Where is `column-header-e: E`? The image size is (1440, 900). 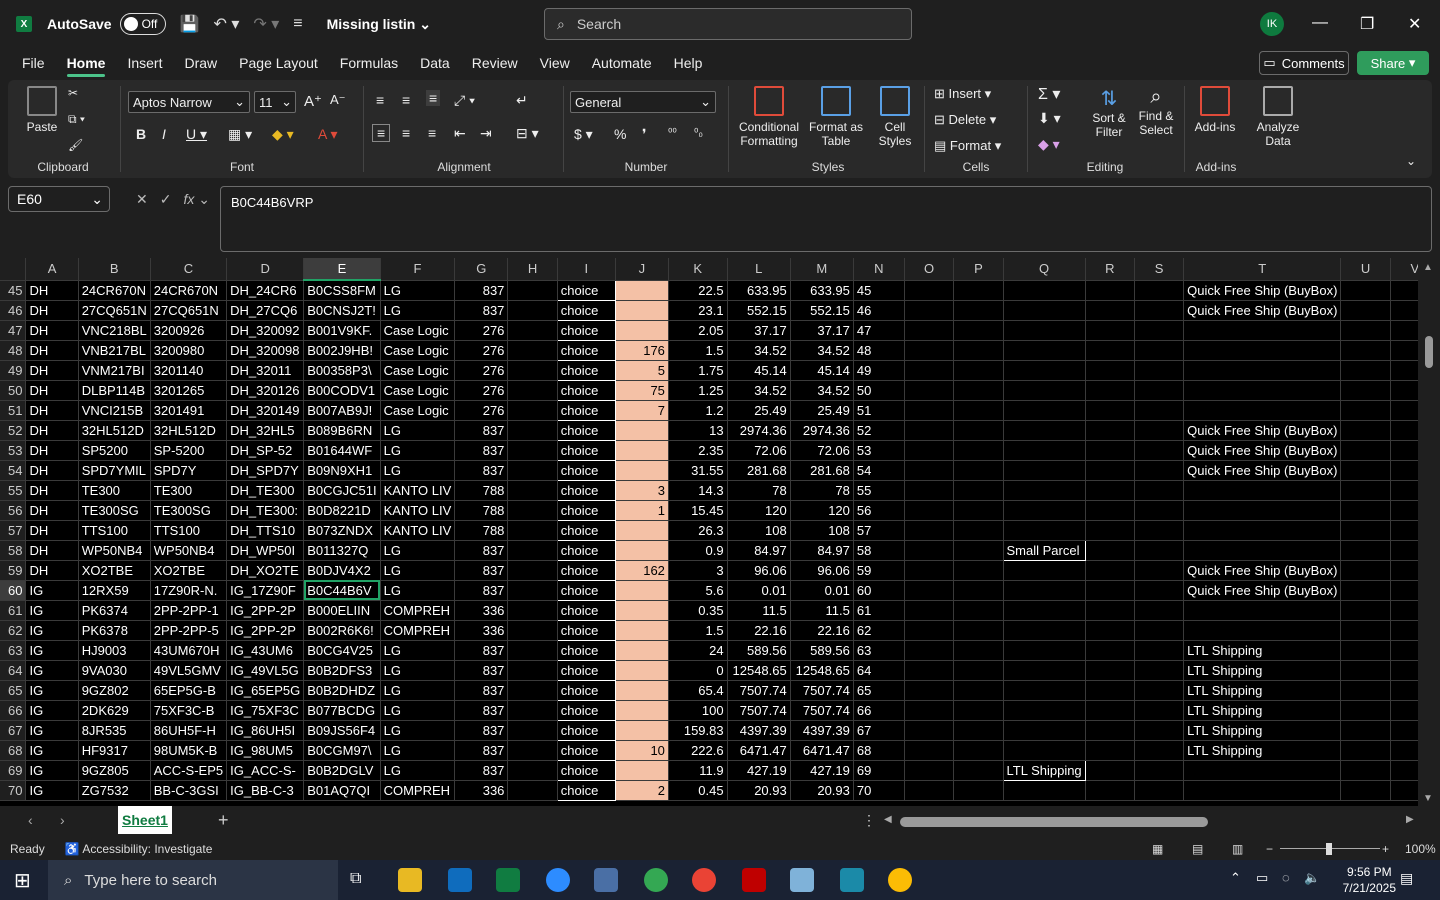
column-header-e: E is located at coordinates (342, 269).